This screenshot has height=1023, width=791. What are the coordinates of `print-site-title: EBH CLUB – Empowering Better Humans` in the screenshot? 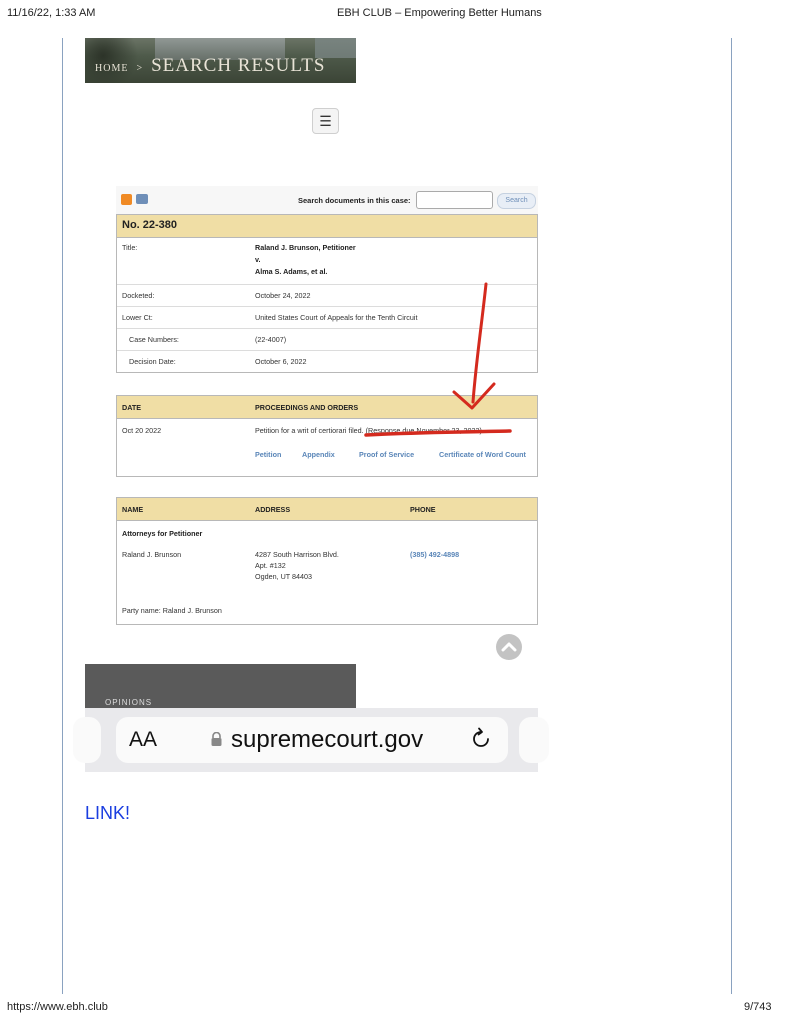 It's located at (439, 13).